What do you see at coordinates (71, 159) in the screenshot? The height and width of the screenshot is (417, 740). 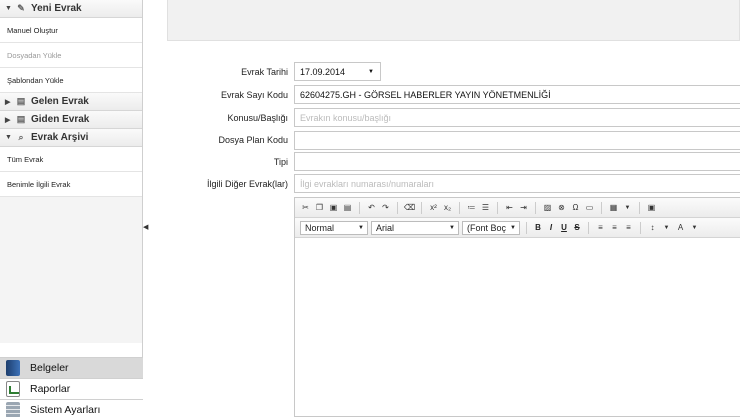 I see `sidebar-item-all-documents: Tüm Evrak` at bounding box center [71, 159].